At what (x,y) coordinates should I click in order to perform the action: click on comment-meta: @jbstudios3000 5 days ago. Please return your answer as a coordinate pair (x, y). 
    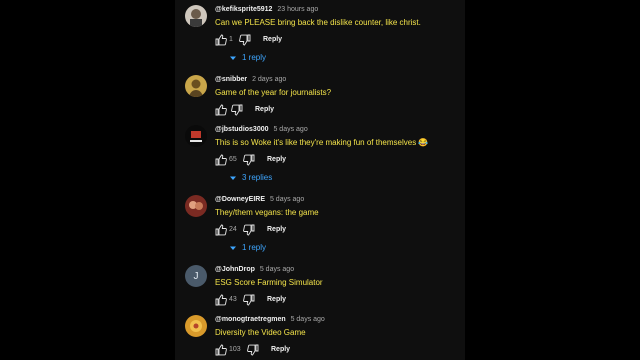
    Looking at the image, I should click on (261, 129).